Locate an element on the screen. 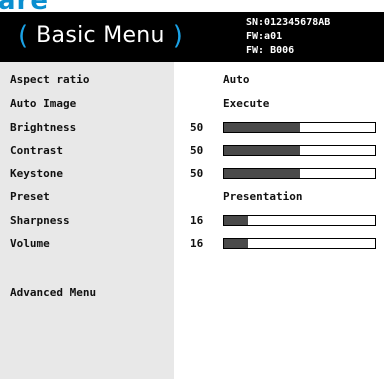 This screenshot has height=379, width=384. menu-row-volume: Volume 16 is located at coordinates (192, 244).